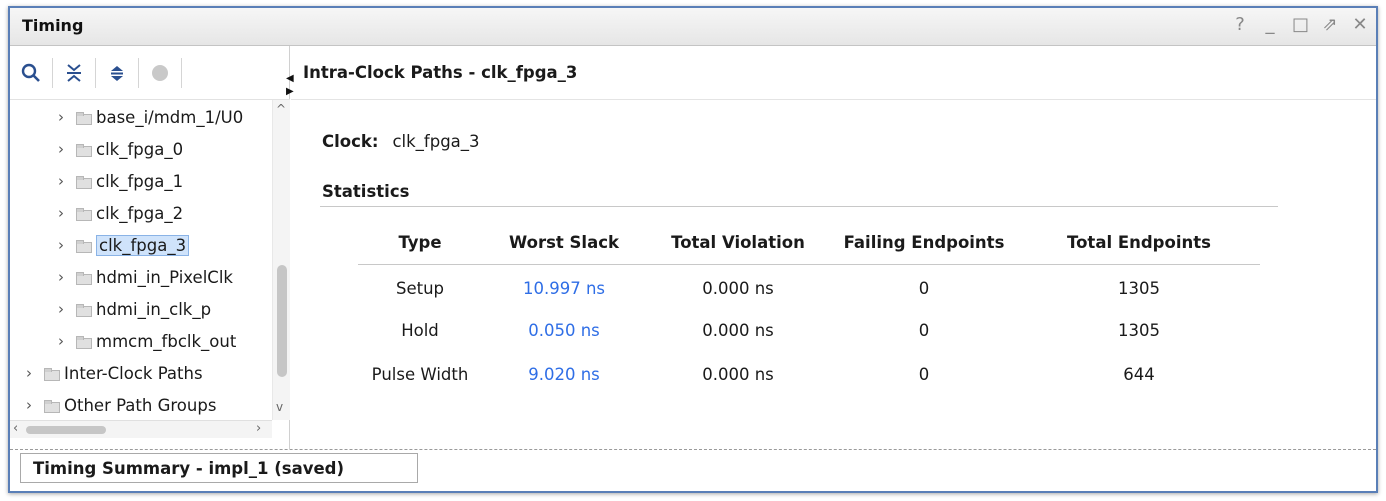 Image resolution: width=1386 pixels, height=501 pixels. I want to click on table-row: Setup 10.997 ns 0.000 ns 0 1305, so click(809, 286).